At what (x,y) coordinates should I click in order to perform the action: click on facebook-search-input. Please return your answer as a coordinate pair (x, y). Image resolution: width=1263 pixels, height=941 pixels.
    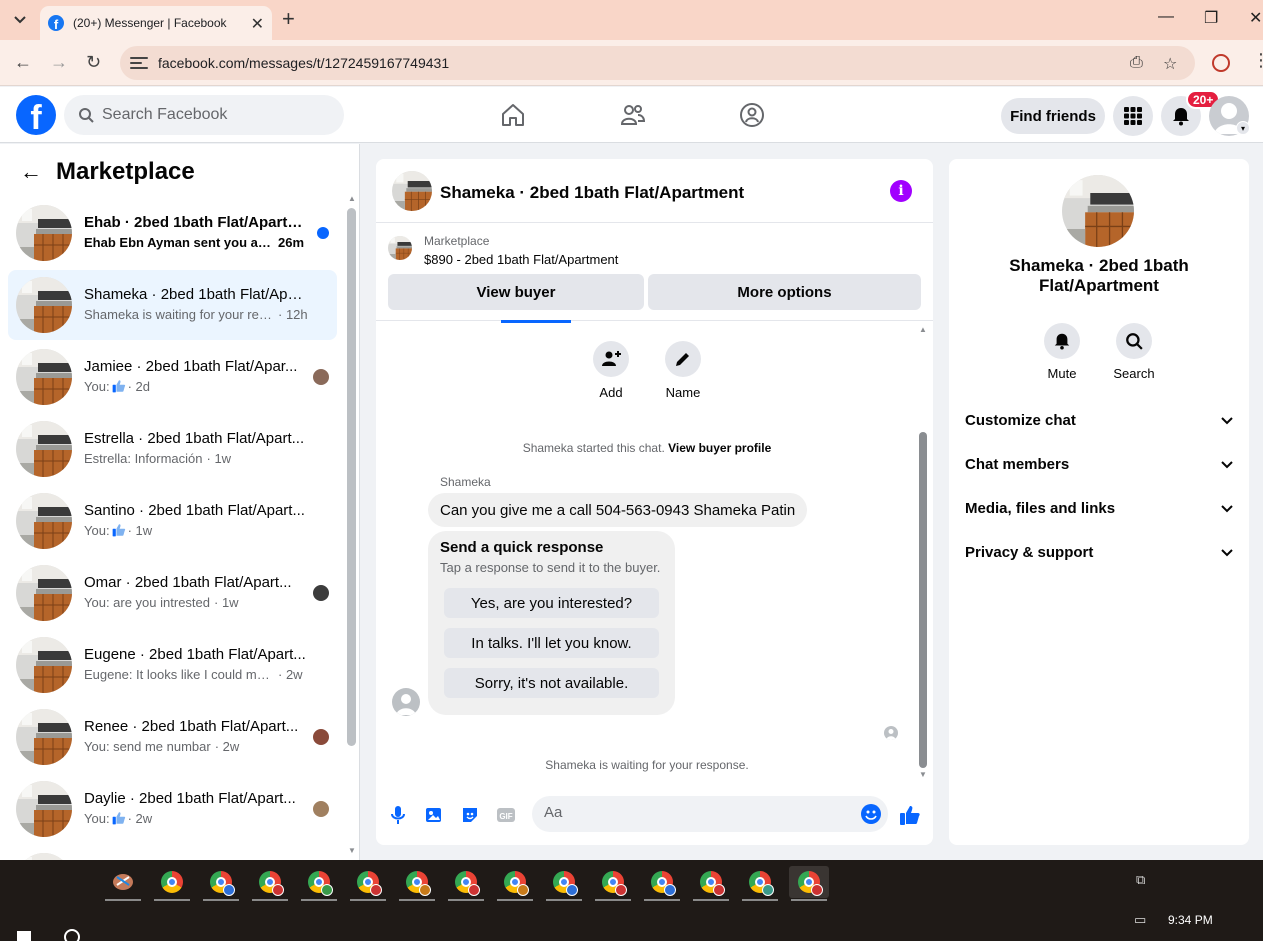
    Looking at the image, I should click on (212, 115).